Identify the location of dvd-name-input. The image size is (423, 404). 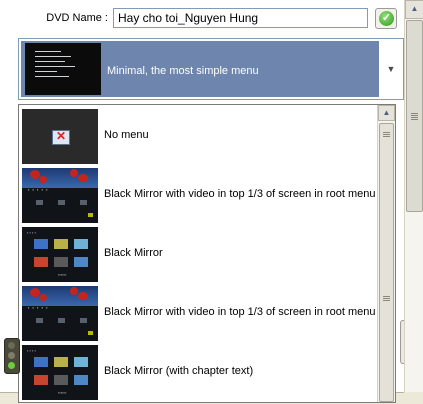
(240, 18).